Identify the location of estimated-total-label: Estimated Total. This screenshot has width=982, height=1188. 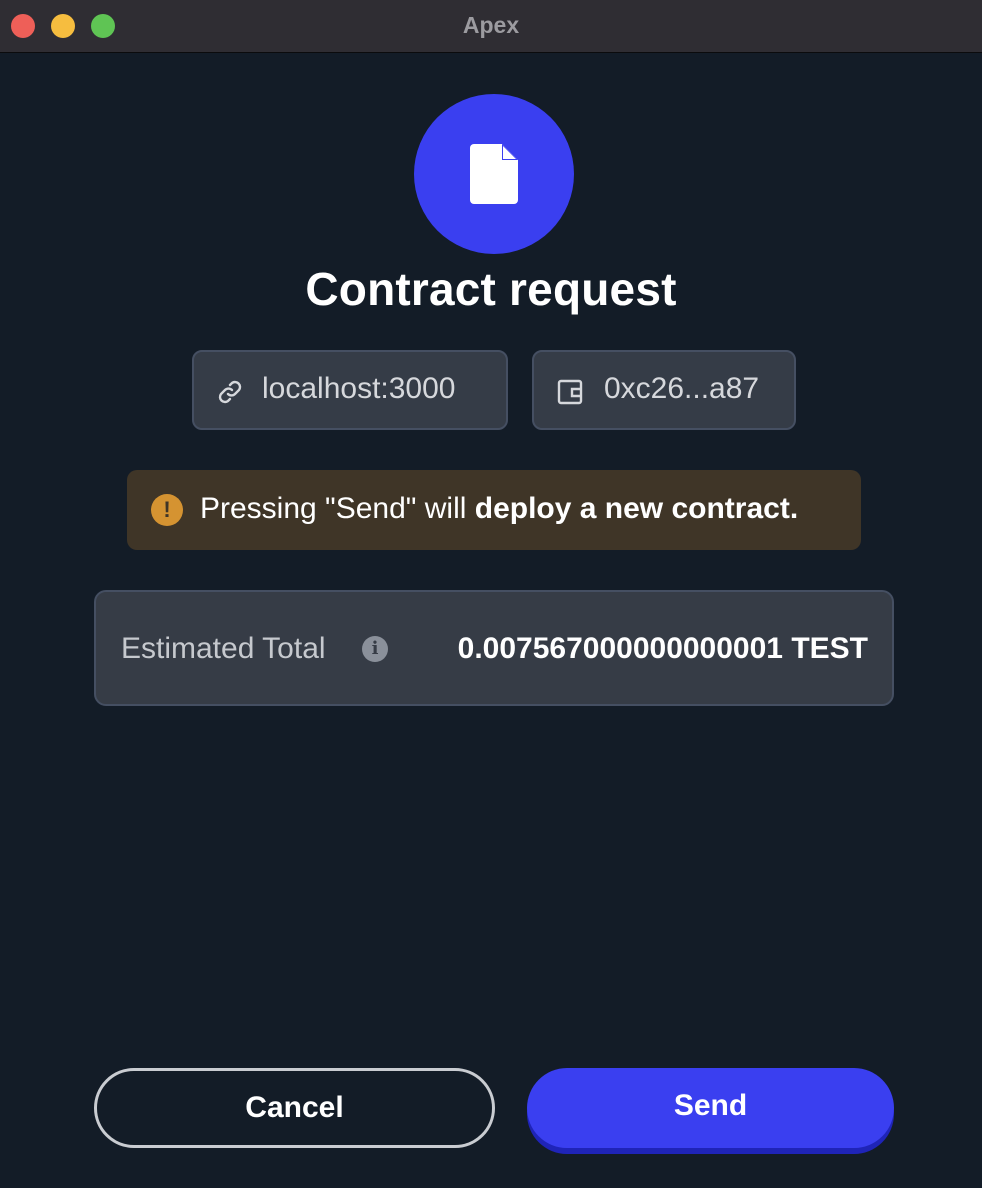
(223, 648).